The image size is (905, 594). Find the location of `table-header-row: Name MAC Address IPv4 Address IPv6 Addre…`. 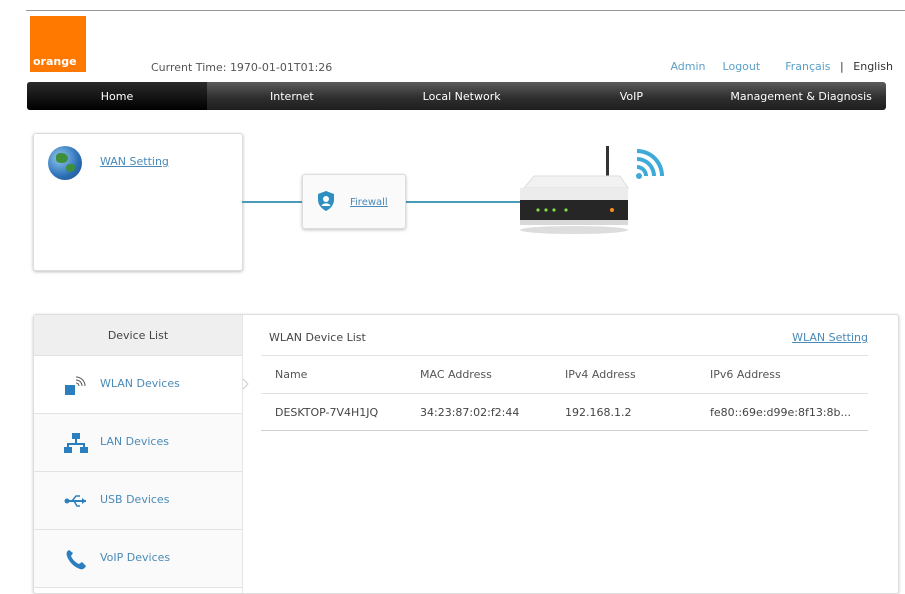

table-header-row: Name MAC Address IPv4 Address IPv6 Addre… is located at coordinates (564, 374).